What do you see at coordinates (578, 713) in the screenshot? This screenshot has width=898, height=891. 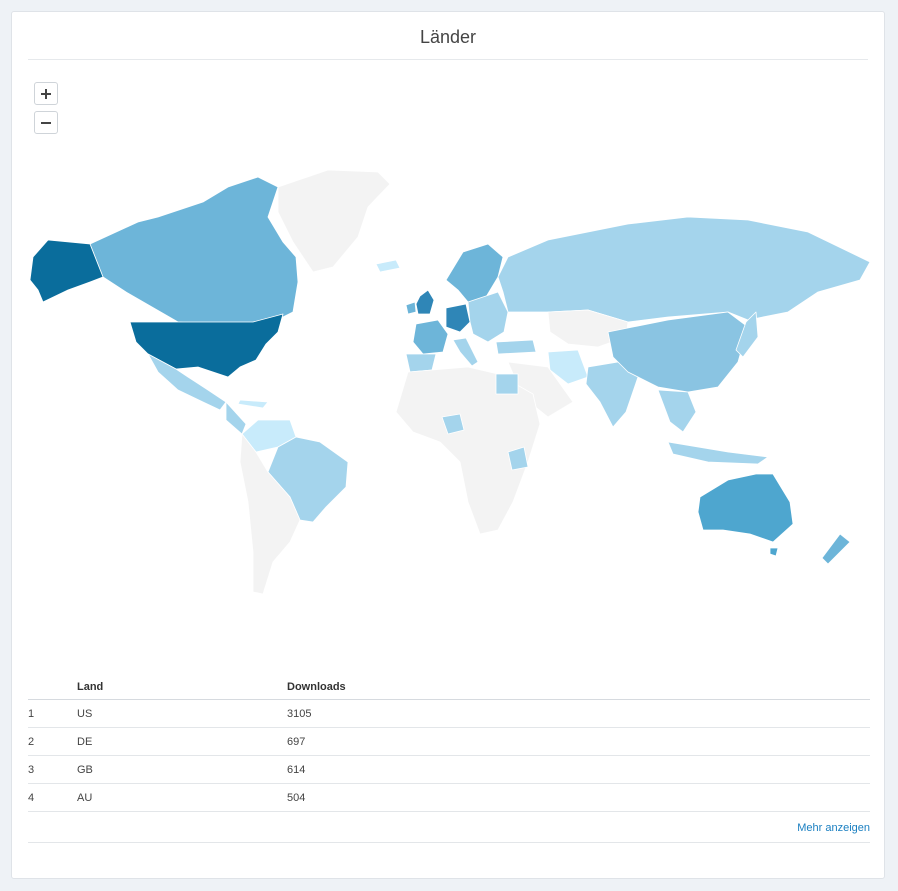 I see `downloads-cell: 3105` at bounding box center [578, 713].